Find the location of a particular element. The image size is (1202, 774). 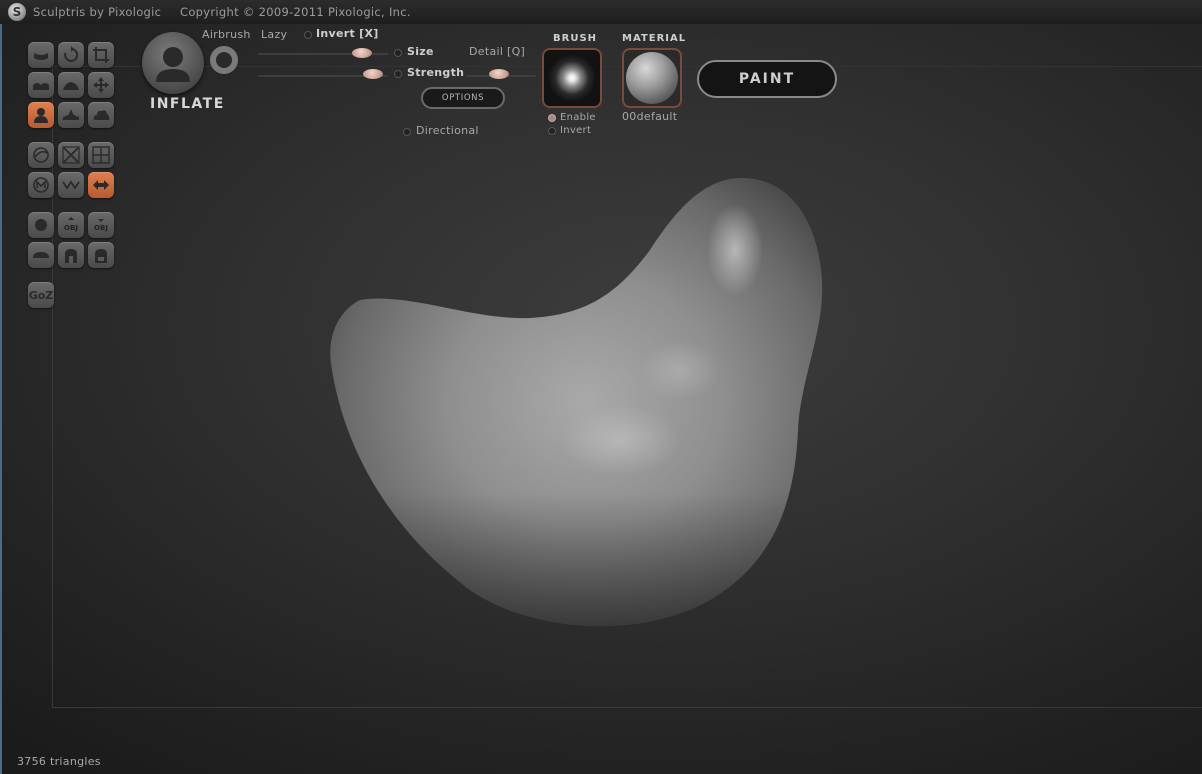

bowl-icon is located at coordinates (41, 56).